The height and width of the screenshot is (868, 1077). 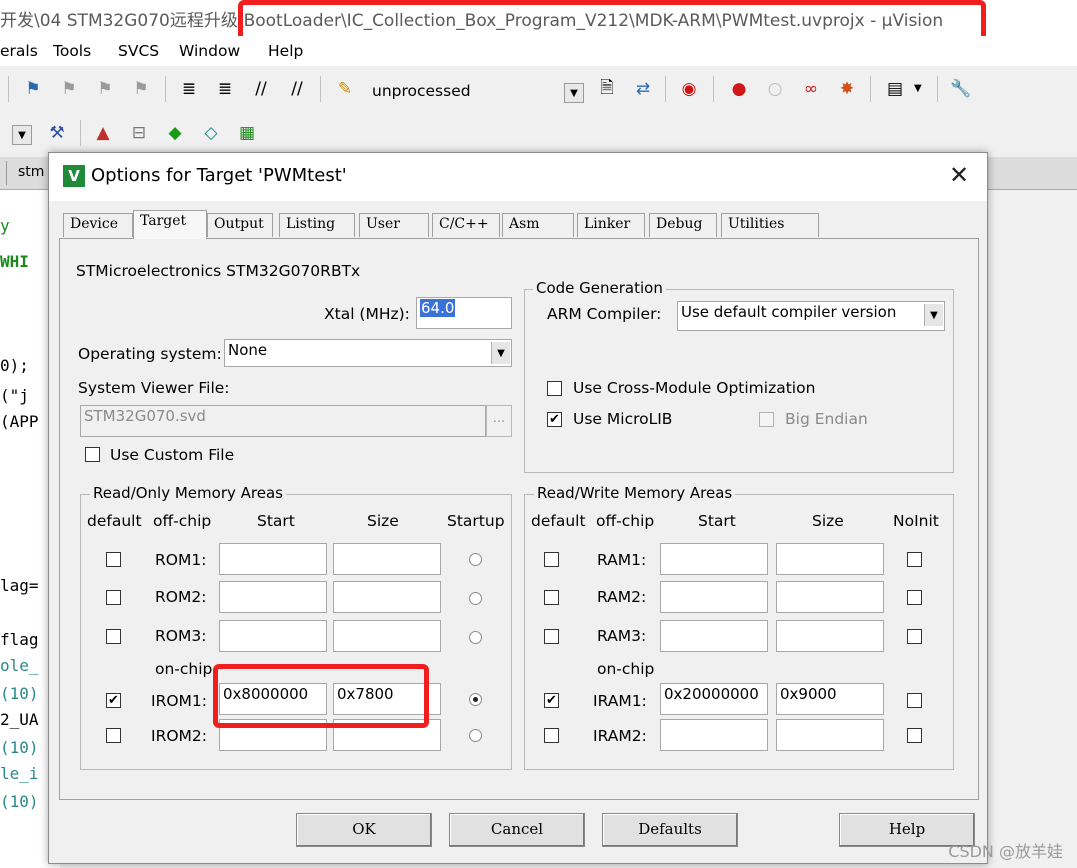 What do you see at coordinates (33, 89) in the screenshot?
I see `bookmark-icon: ⚑` at bounding box center [33, 89].